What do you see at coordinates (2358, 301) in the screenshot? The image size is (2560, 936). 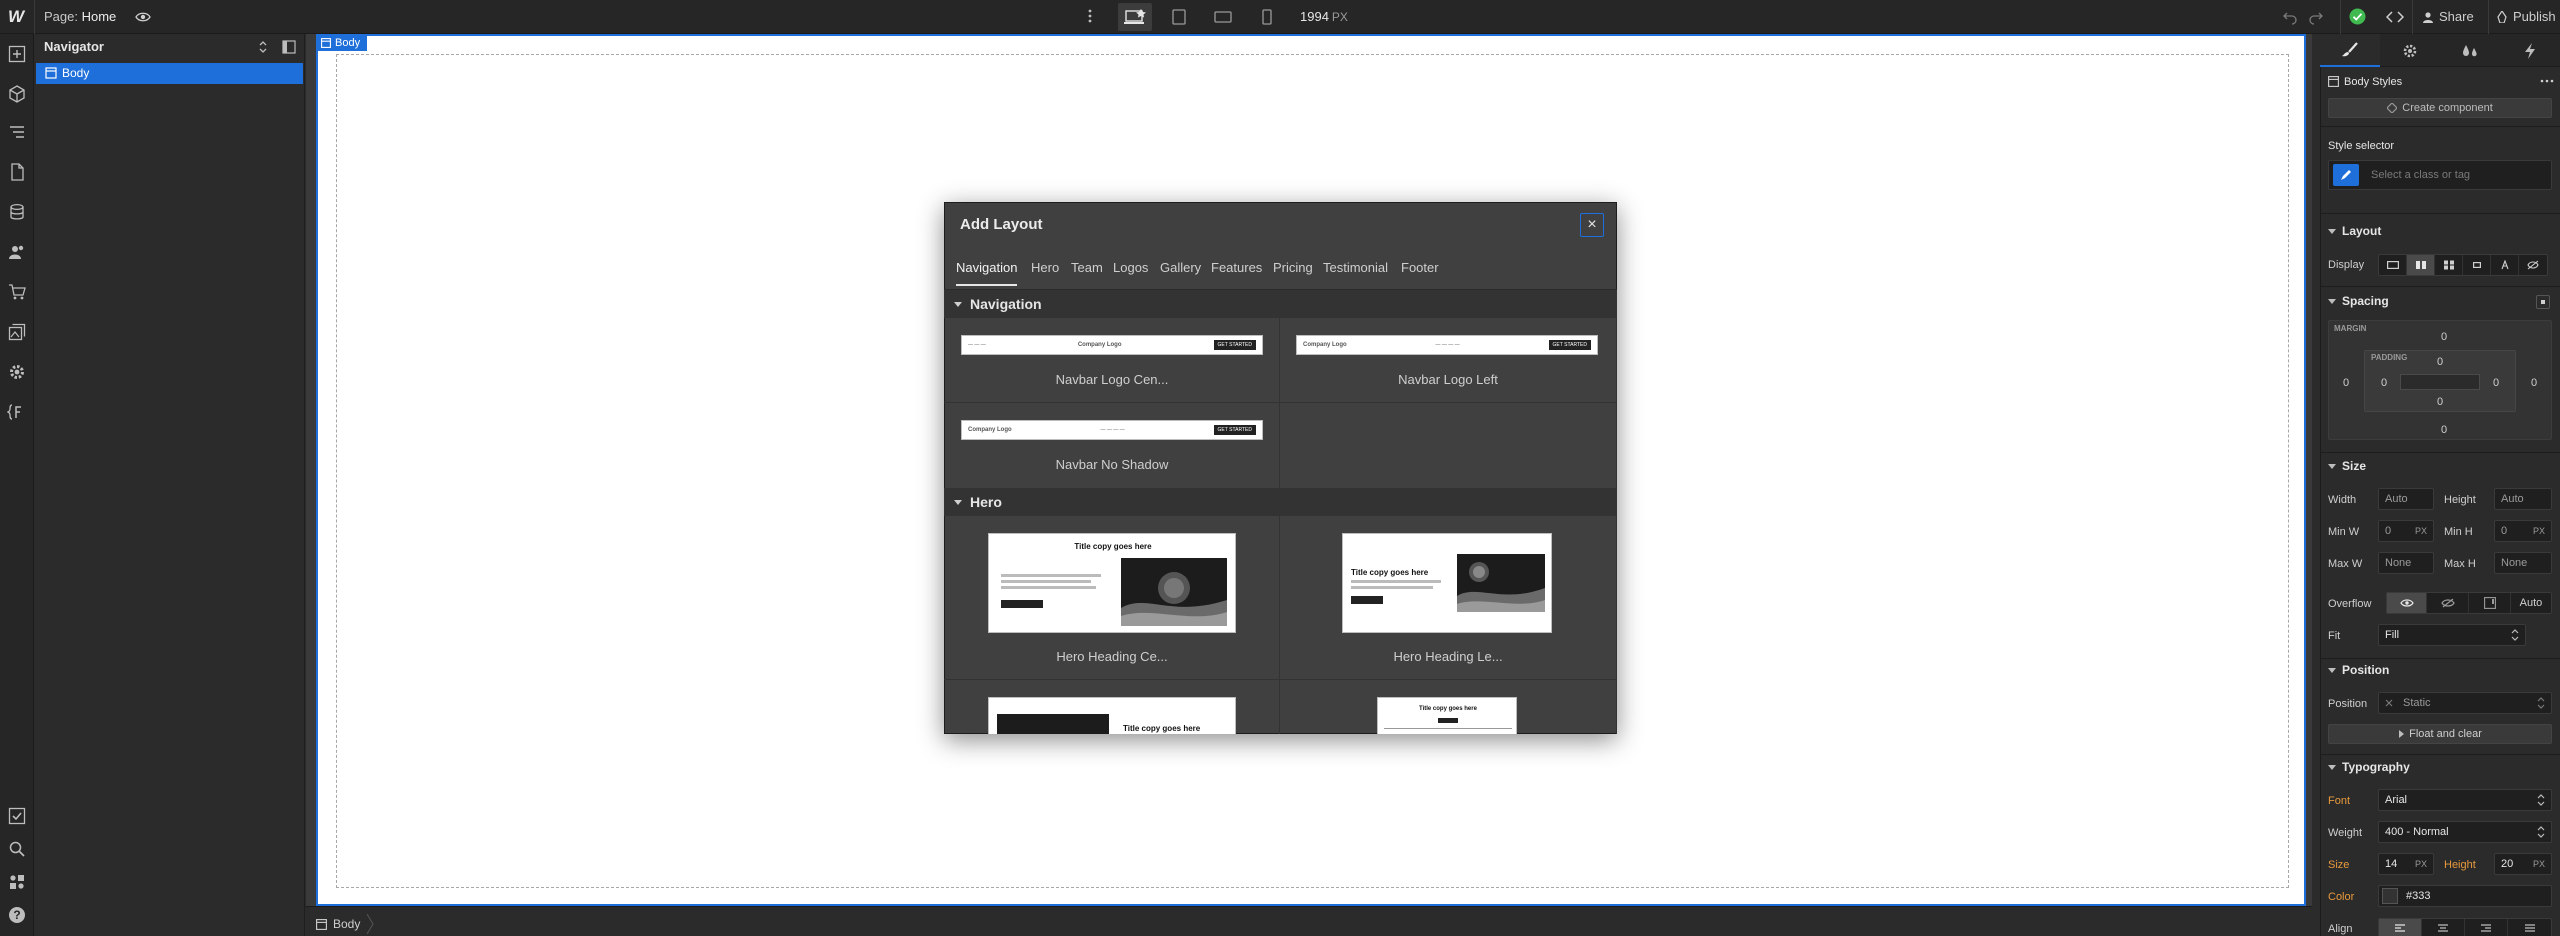 I see `spacing-section-header: Spacing` at bounding box center [2358, 301].